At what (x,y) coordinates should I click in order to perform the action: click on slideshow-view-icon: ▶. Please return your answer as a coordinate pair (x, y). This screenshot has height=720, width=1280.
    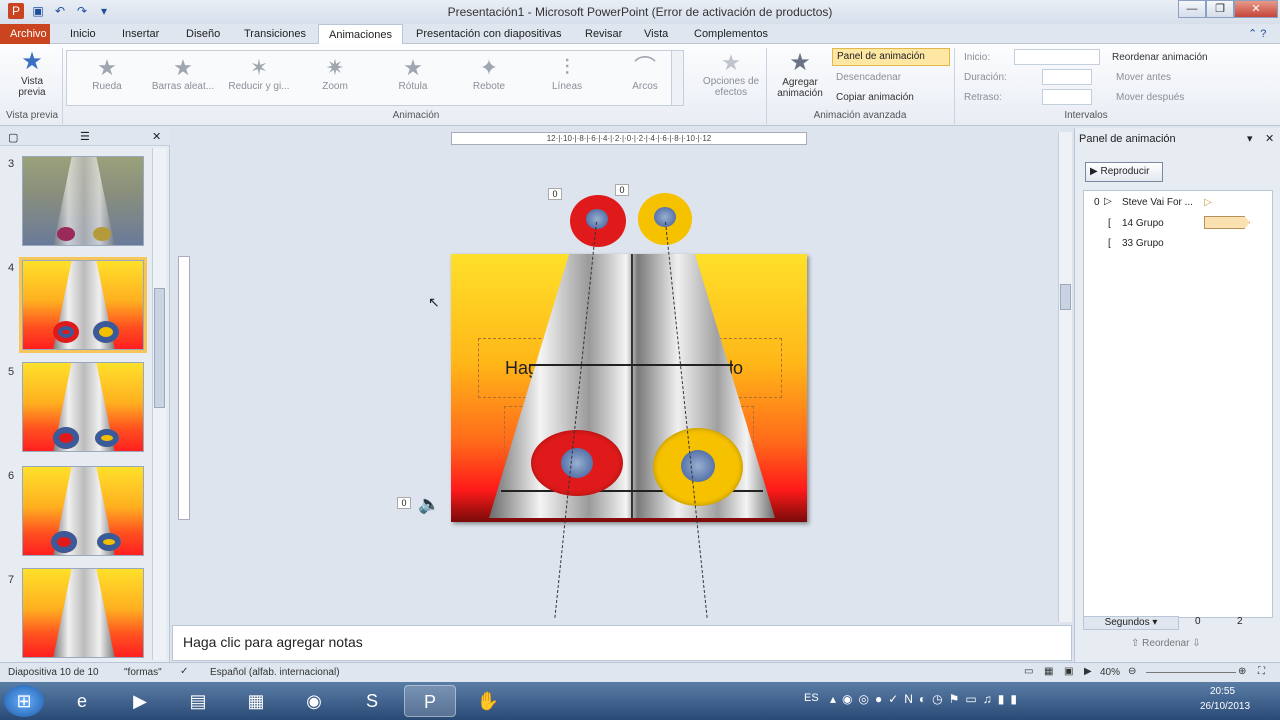
    Looking at the image, I should click on (1088, 671).